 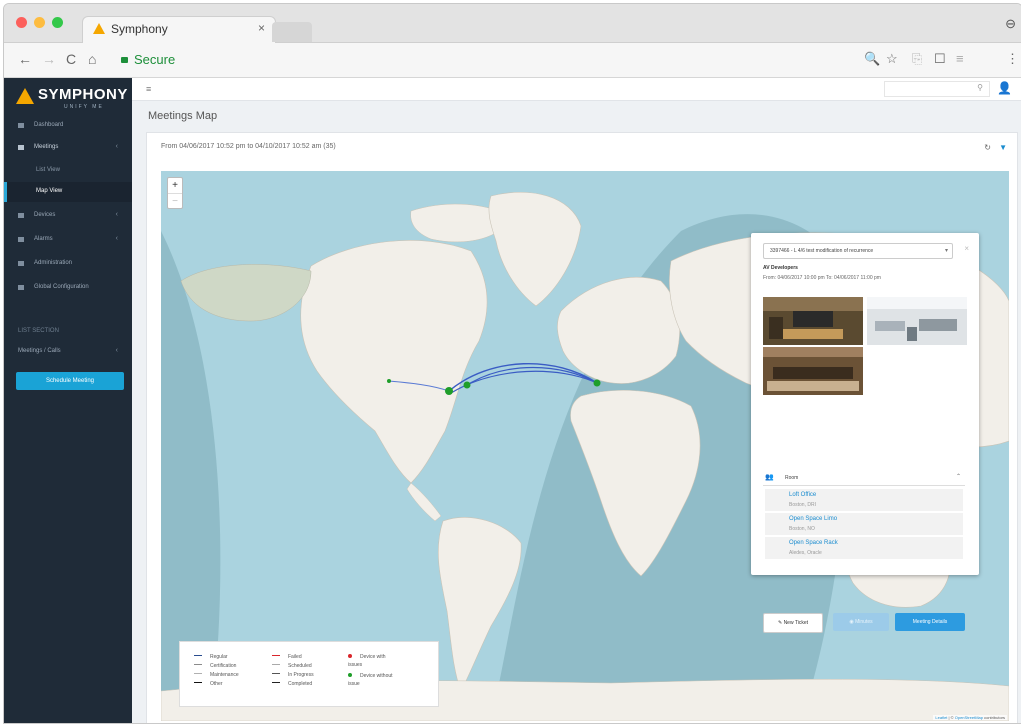 I want to click on minutes-button: ◉ Minutes, so click(x=861, y=622).